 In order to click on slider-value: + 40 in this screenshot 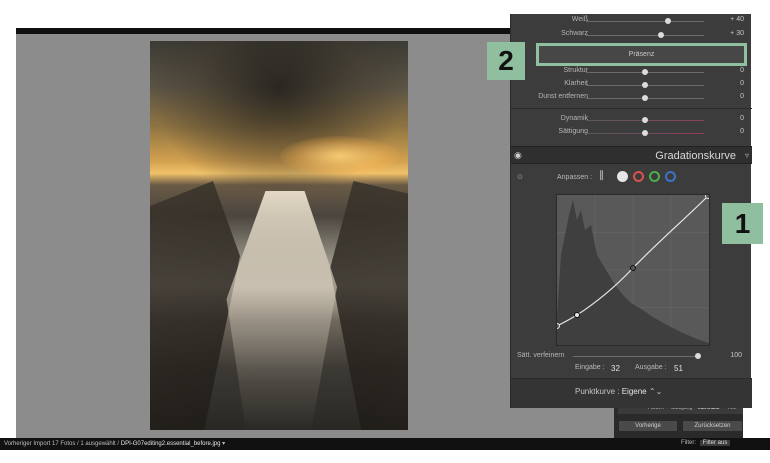, I will do `click(737, 19)`.